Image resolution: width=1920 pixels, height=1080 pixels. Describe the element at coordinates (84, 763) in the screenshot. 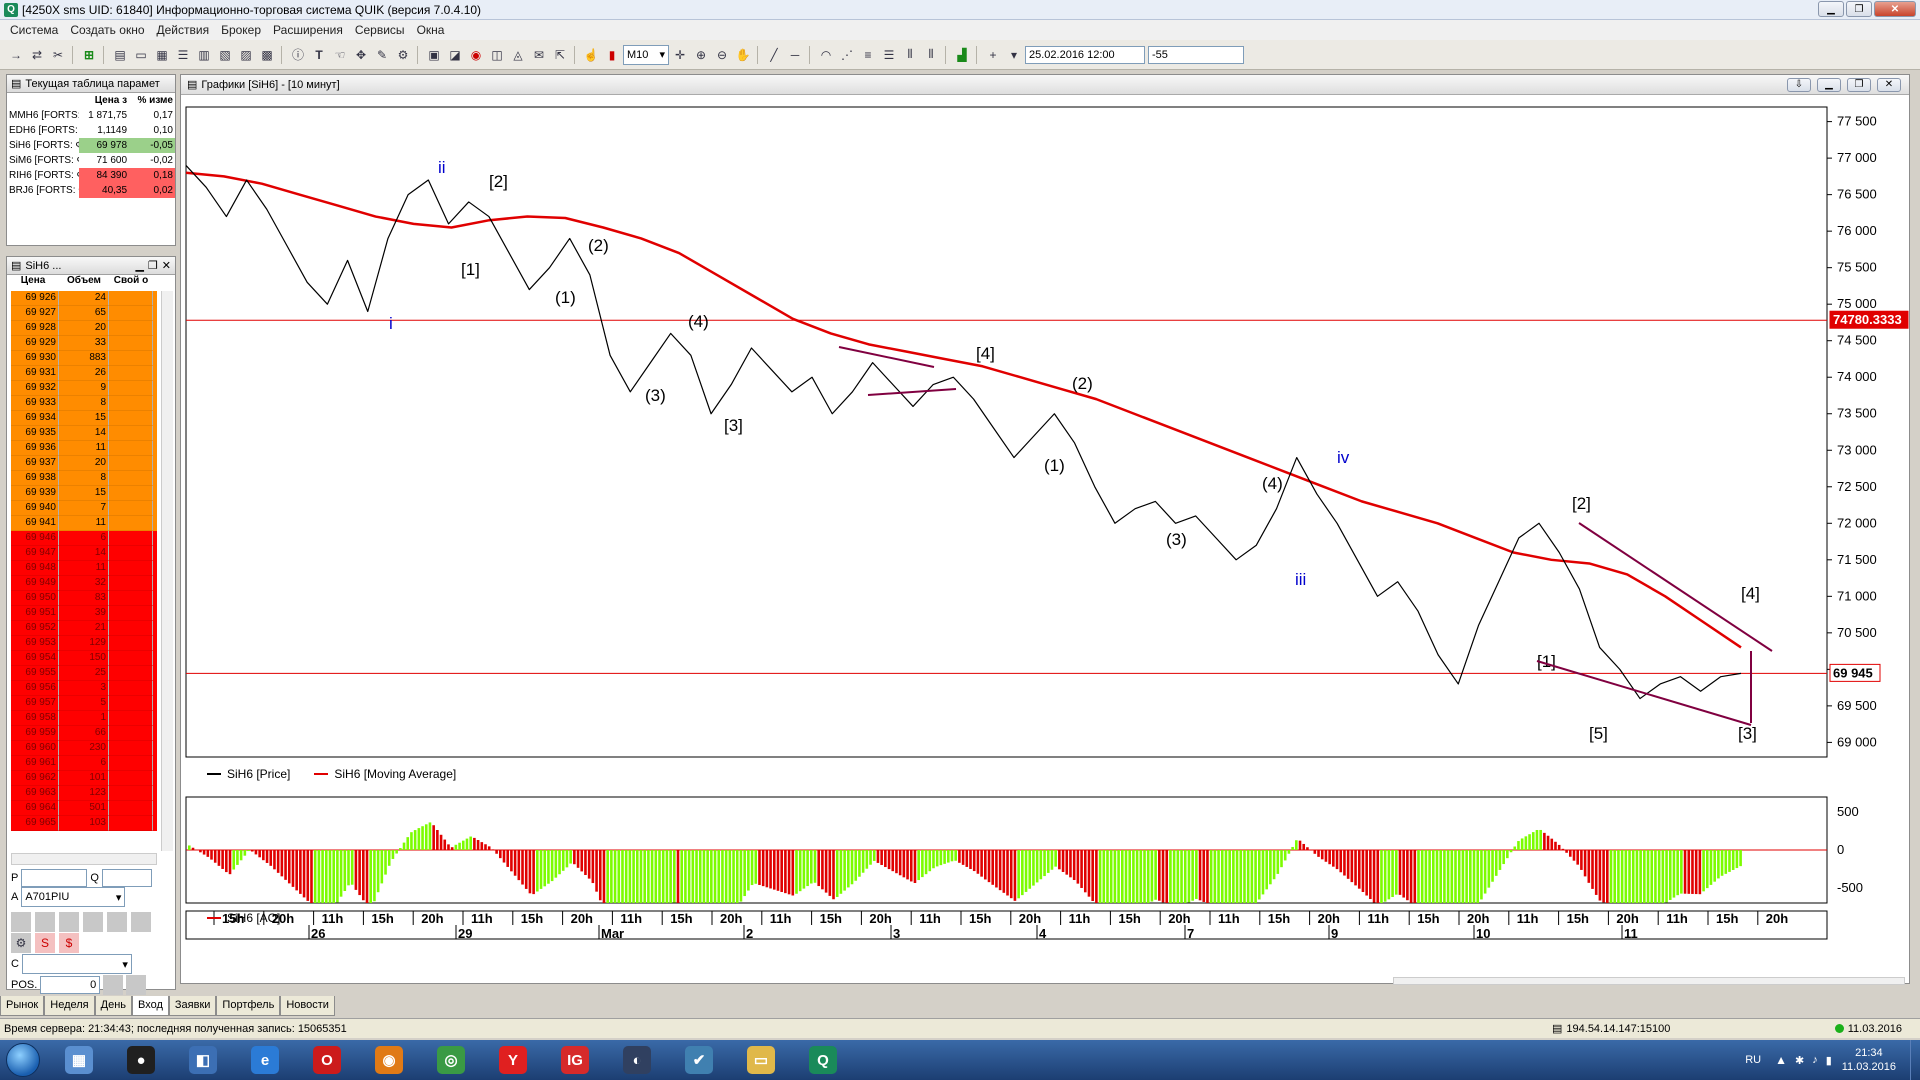

I see `orderbook-bid-row: 69 961 6` at that location.